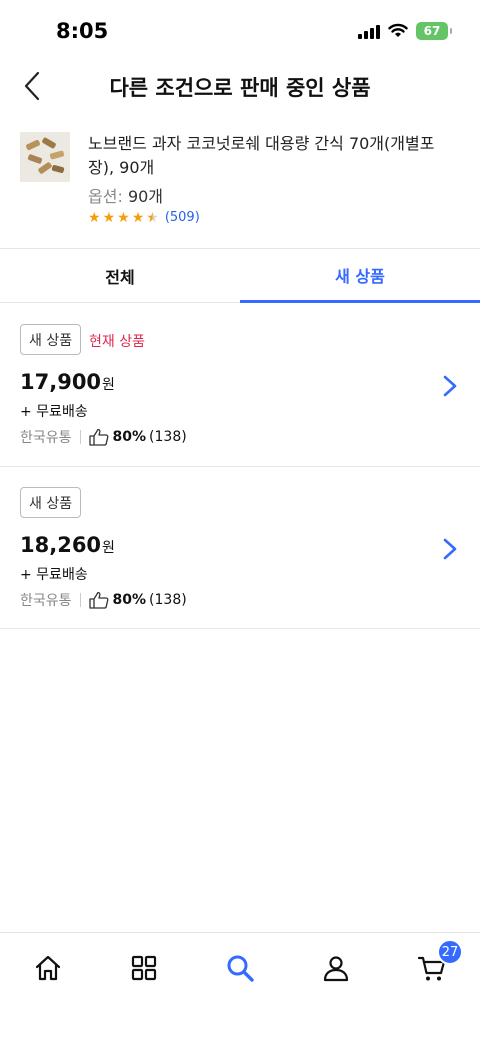 The width and height of the screenshot is (480, 1039). Describe the element at coordinates (82, 31) in the screenshot. I see `status-time: 8:05` at that location.